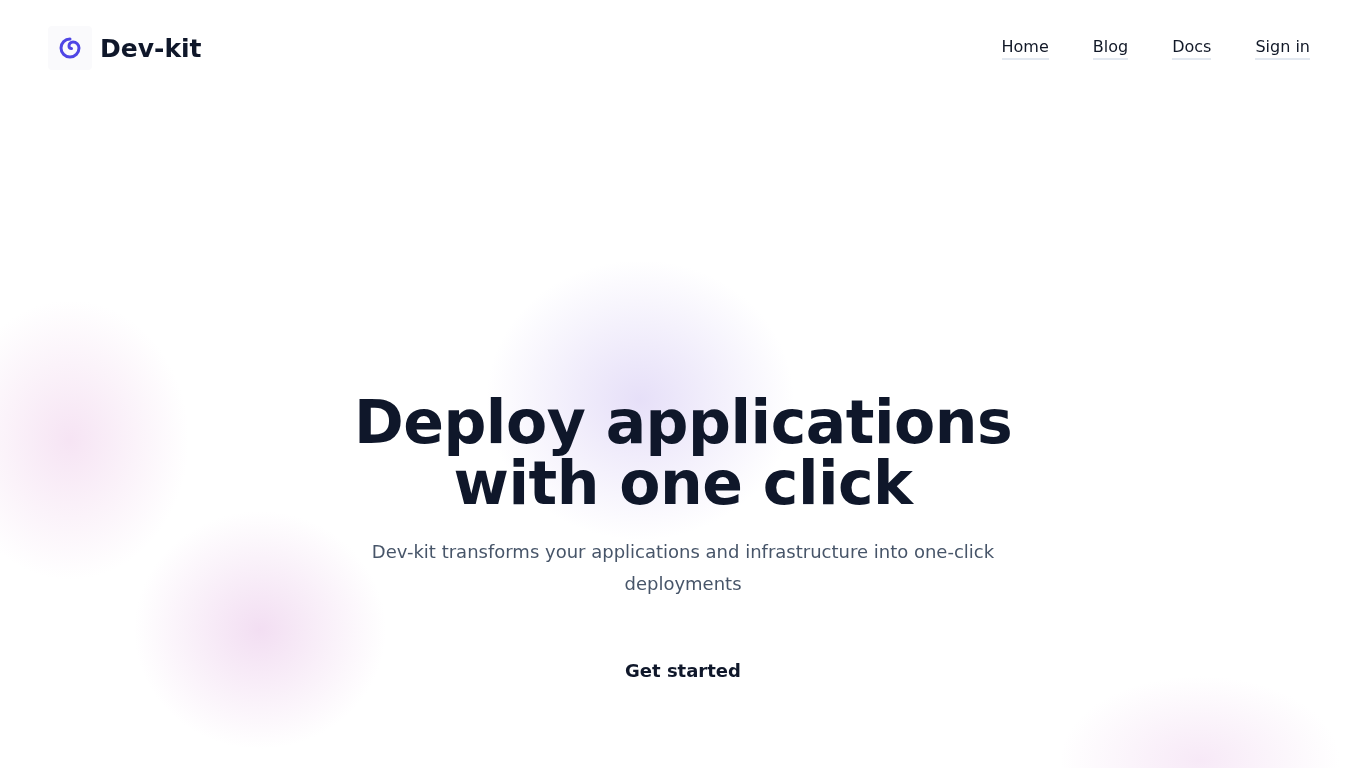 Image resolution: width=1366 pixels, height=768 pixels. What do you see at coordinates (1192, 48) in the screenshot?
I see `nav-link: Docs` at bounding box center [1192, 48].